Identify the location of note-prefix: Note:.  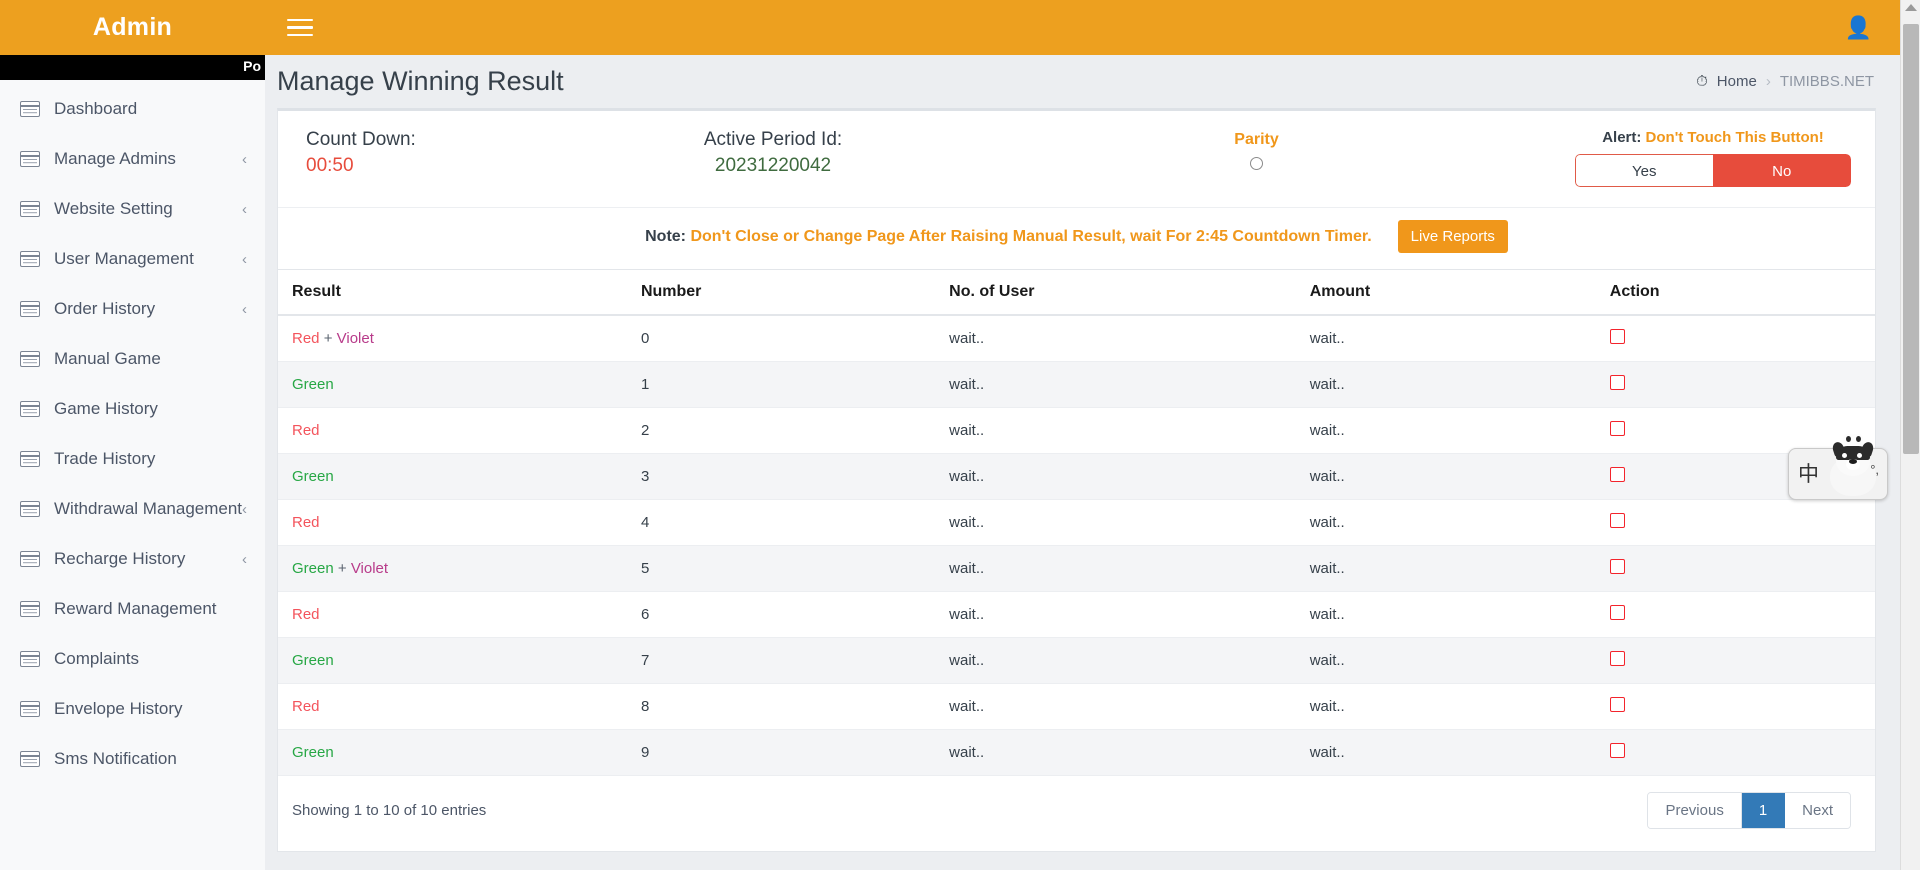
(668, 236).